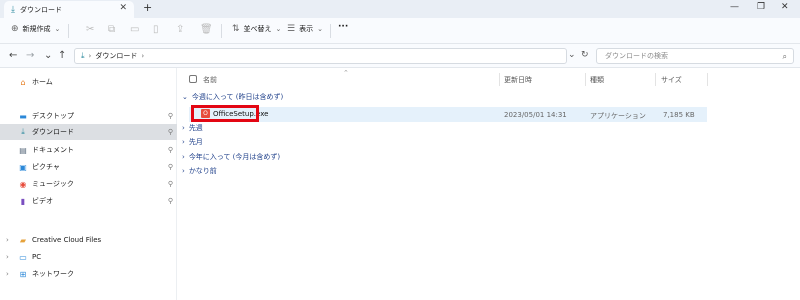 Image resolution: width=800 pixels, height=300 pixels. I want to click on videos-icon: ▮, so click(23, 201).